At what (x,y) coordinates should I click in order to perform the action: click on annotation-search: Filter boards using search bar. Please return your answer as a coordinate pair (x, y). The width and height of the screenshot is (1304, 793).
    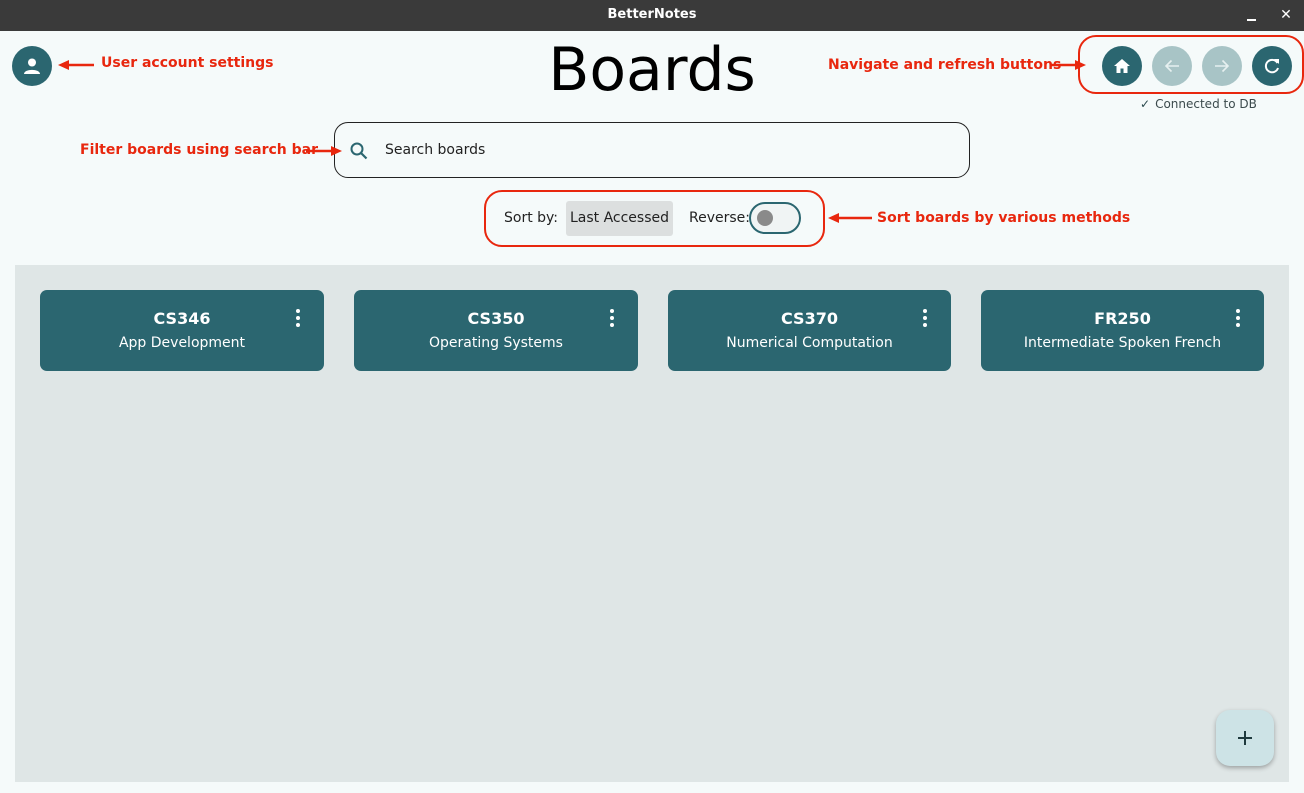
    Looking at the image, I should click on (199, 150).